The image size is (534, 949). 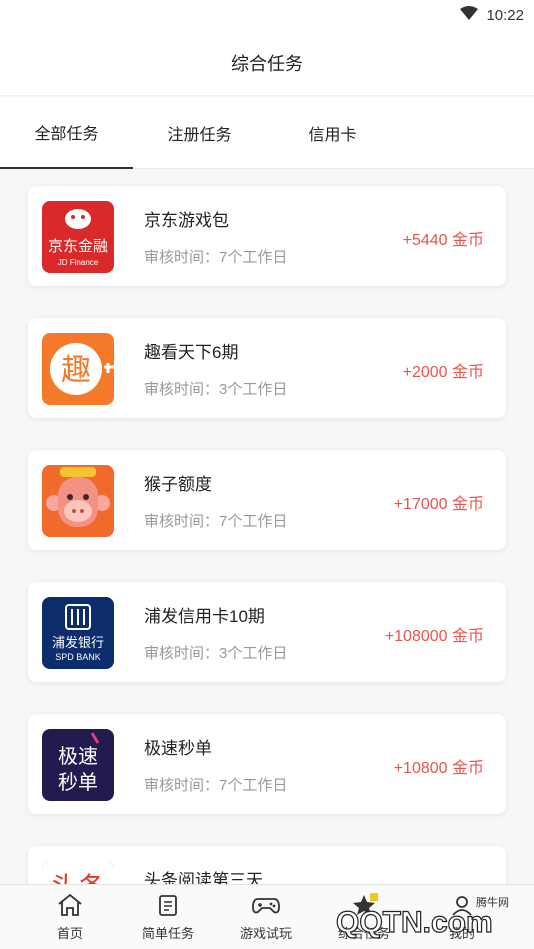 What do you see at coordinates (443, 240) in the screenshot?
I see `task-reward: +5440 金币` at bounding box center [443, 240].